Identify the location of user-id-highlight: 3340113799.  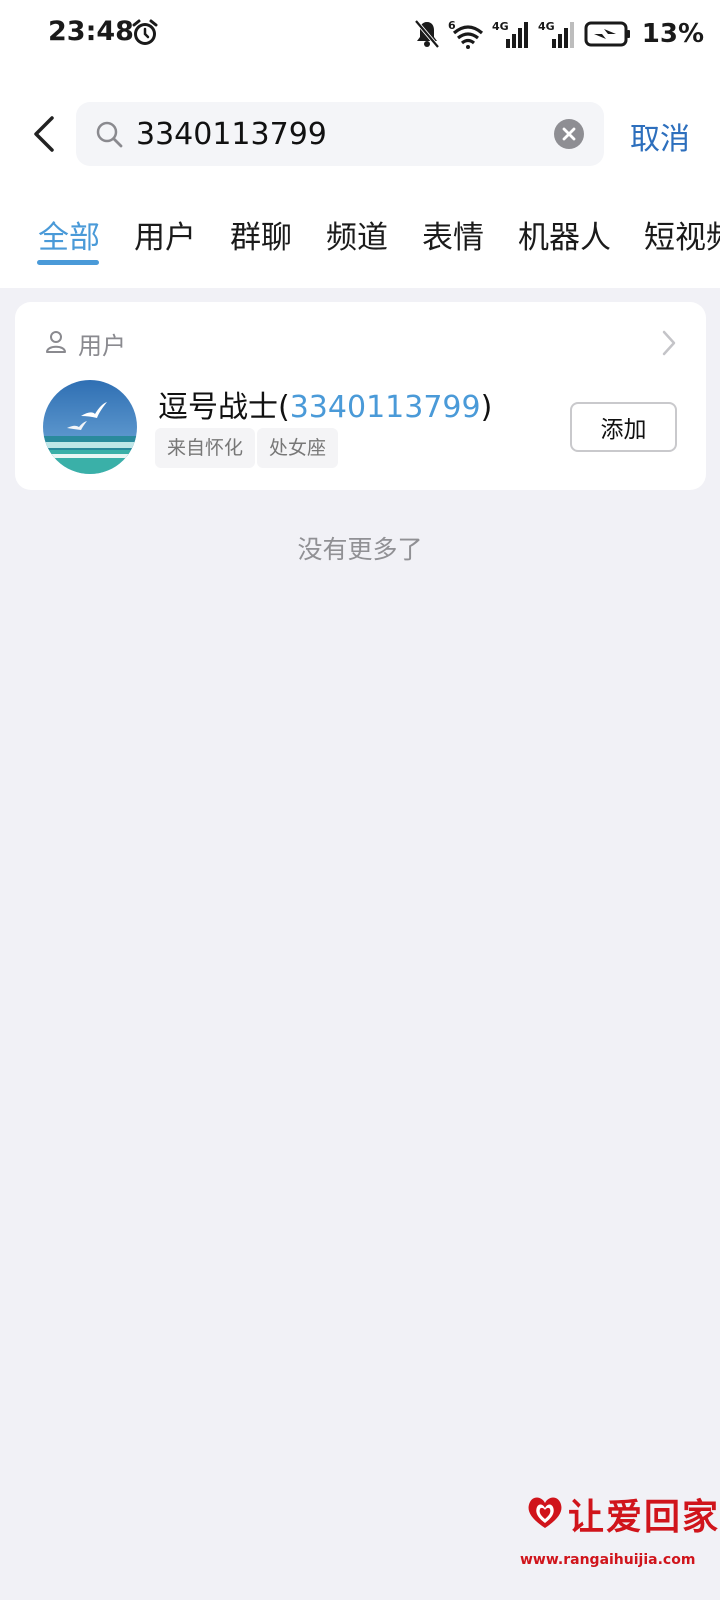
(385, 407).